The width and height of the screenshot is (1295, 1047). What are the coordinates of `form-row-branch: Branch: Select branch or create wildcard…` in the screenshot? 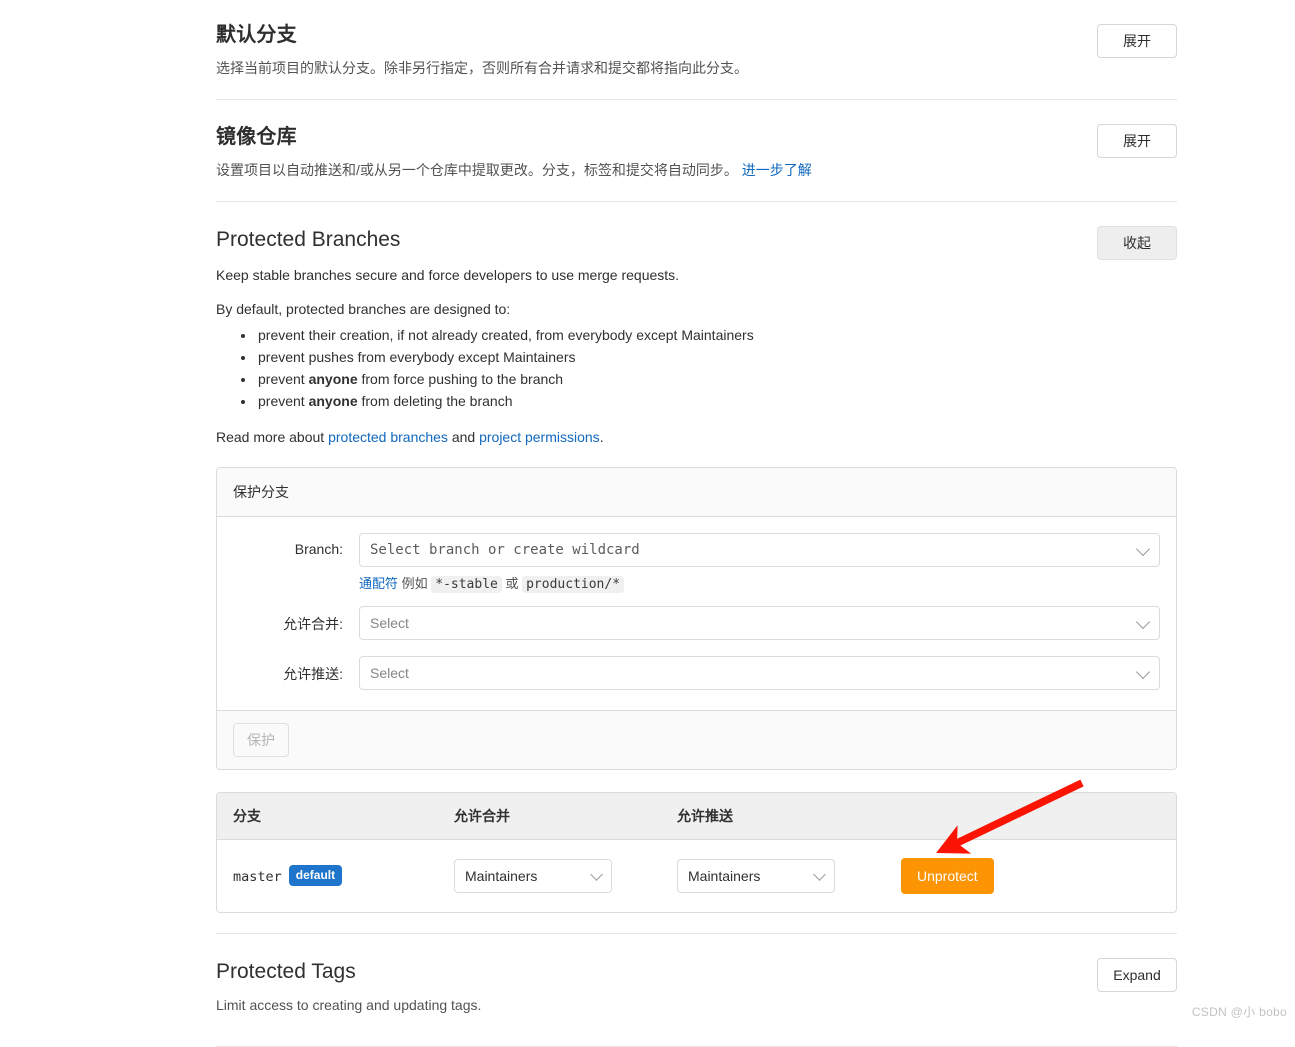 It's located at (696, 562).